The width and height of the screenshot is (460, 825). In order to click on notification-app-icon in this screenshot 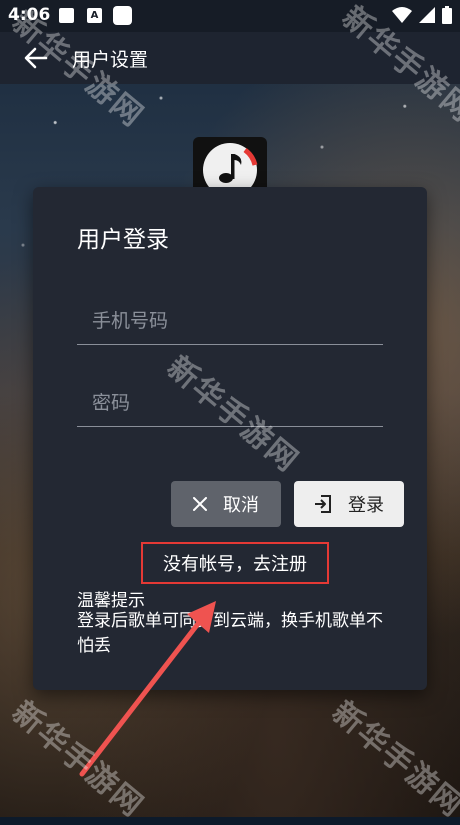, I will do `click(122, 15)`.